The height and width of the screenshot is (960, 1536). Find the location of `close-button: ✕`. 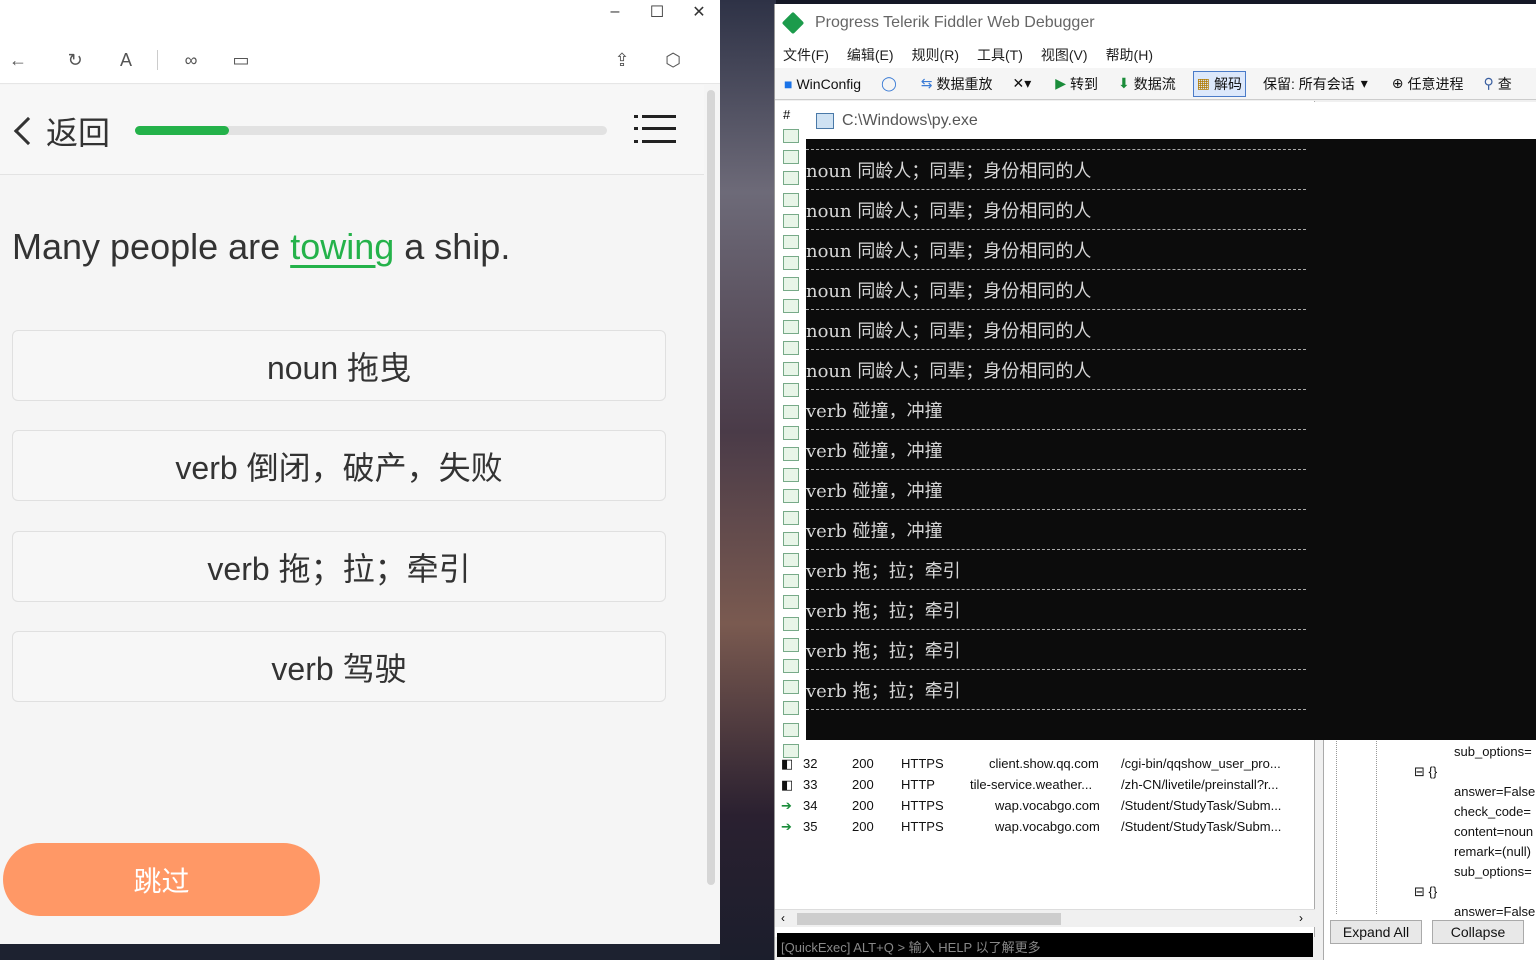

close-button: ✕ is located at coordinates (699, 12).